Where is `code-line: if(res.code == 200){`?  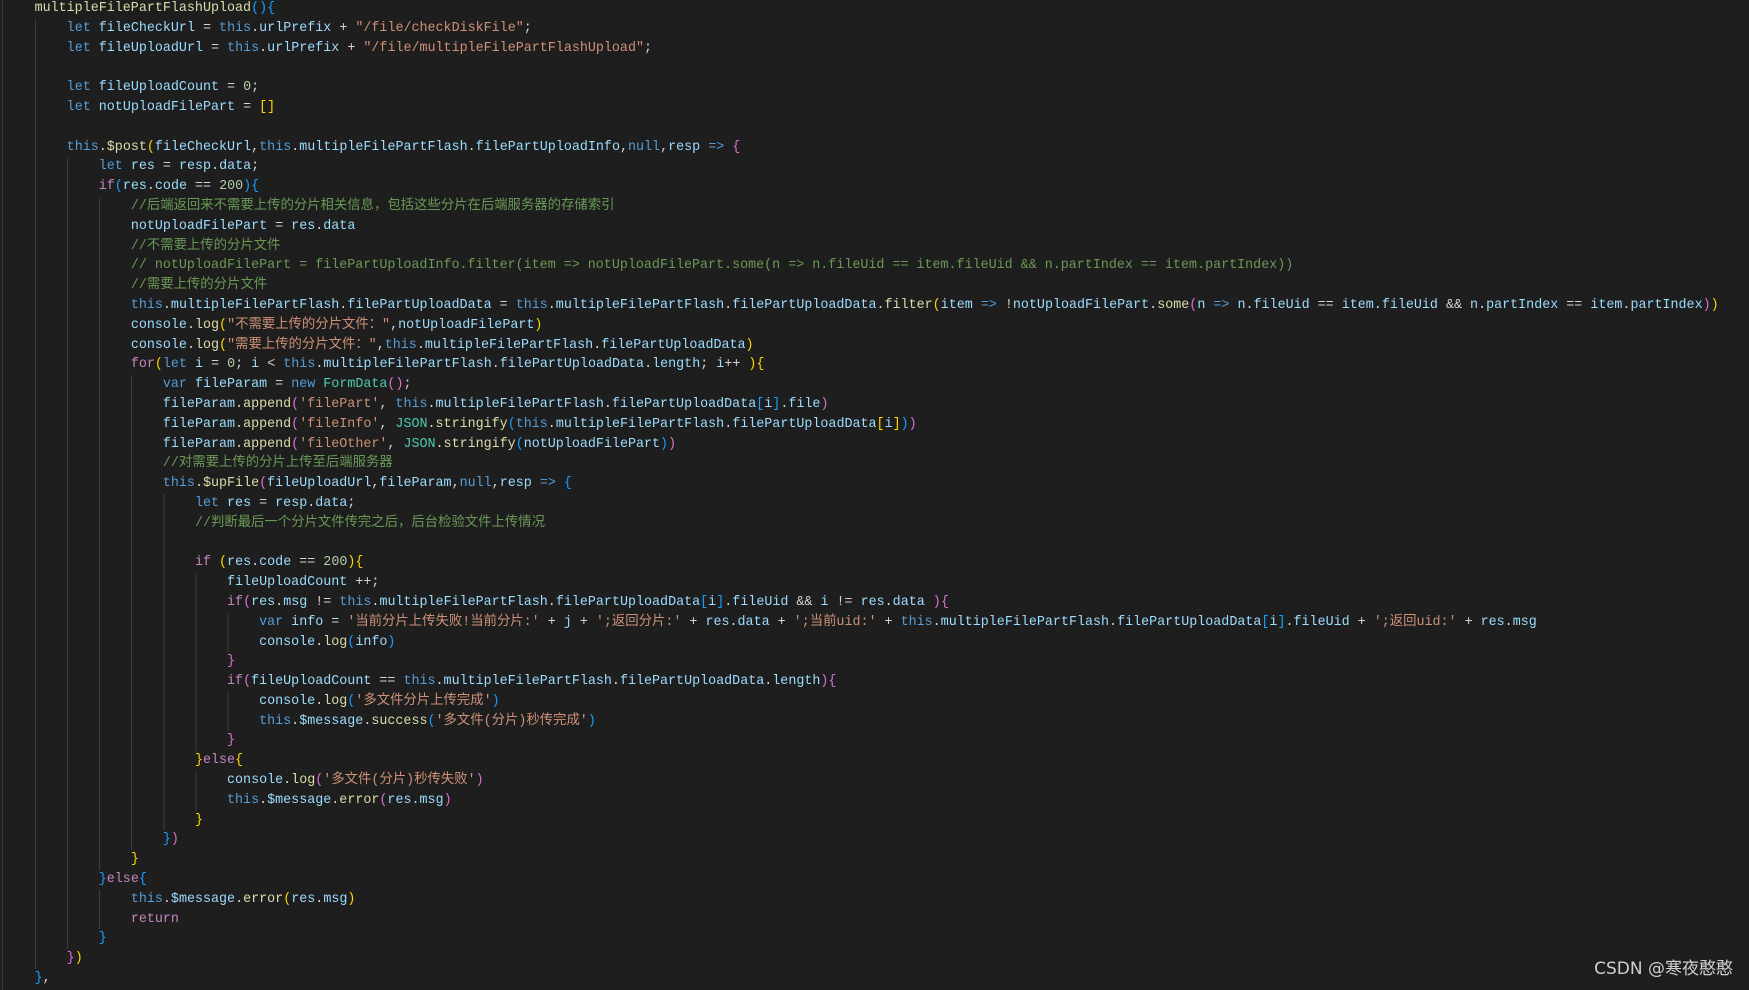
code-line: if(res.code == 200){ is located at coordinates (874, 187).